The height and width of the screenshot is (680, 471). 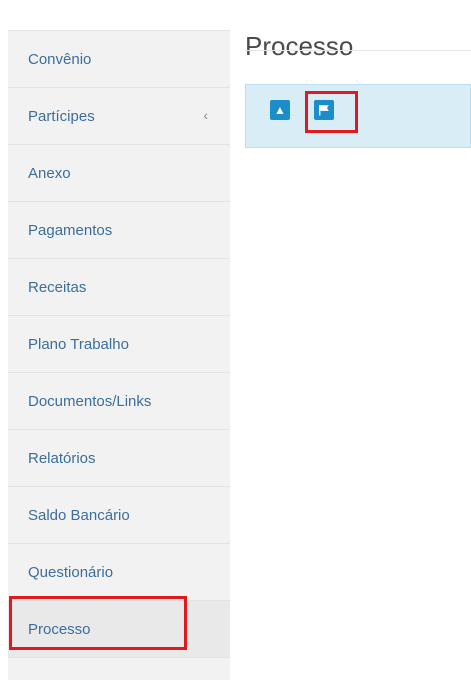 What do you see at coordinates (299, 46) in the screenshot?
I see `page-title: Processo` at bounding box center [299, 46].